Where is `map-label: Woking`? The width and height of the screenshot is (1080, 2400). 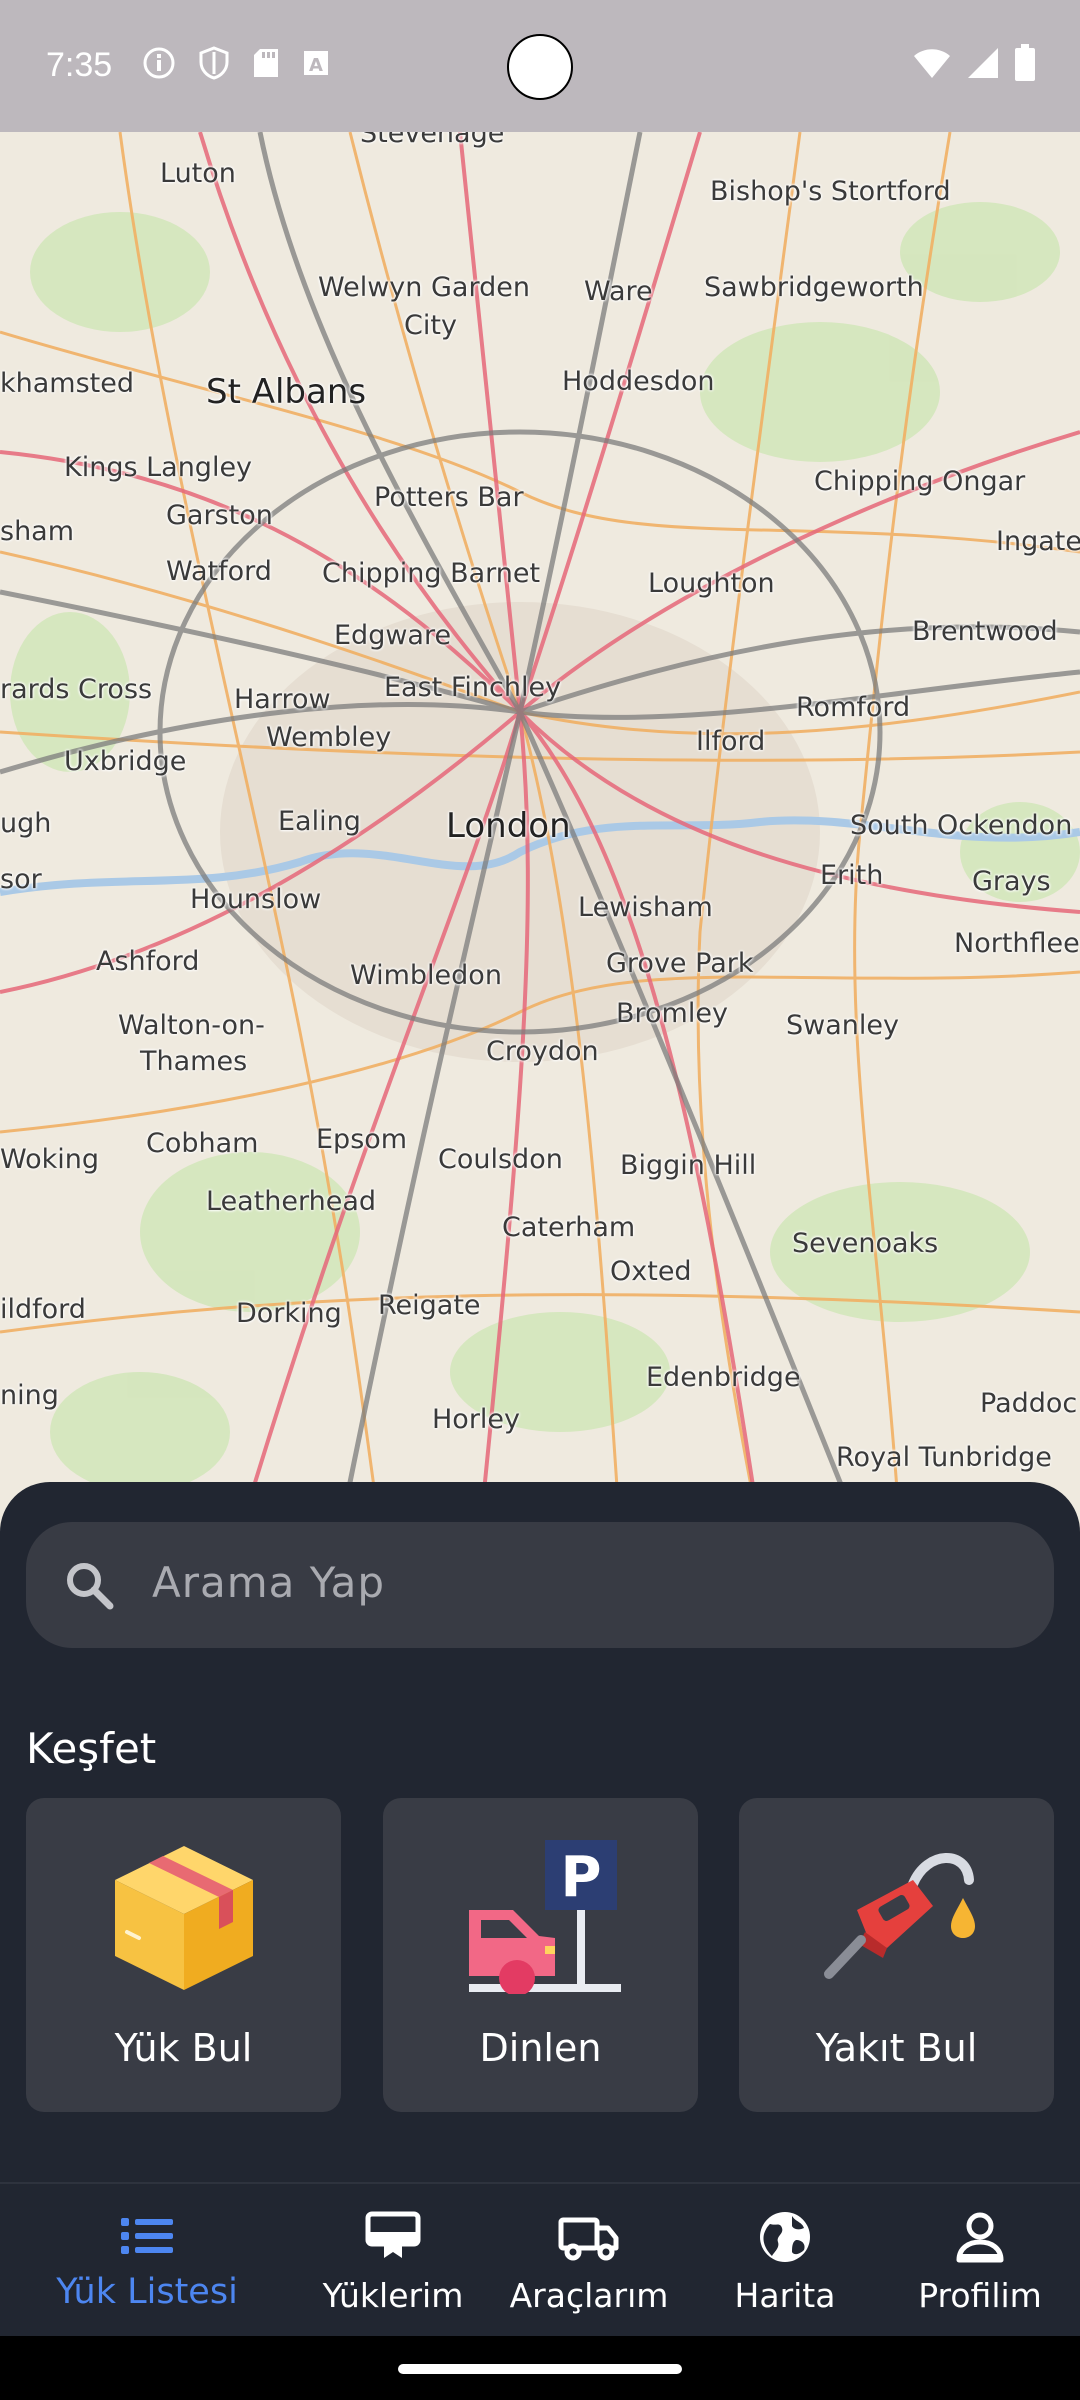 map-label: Woking is located at coordinates (50, 1159).